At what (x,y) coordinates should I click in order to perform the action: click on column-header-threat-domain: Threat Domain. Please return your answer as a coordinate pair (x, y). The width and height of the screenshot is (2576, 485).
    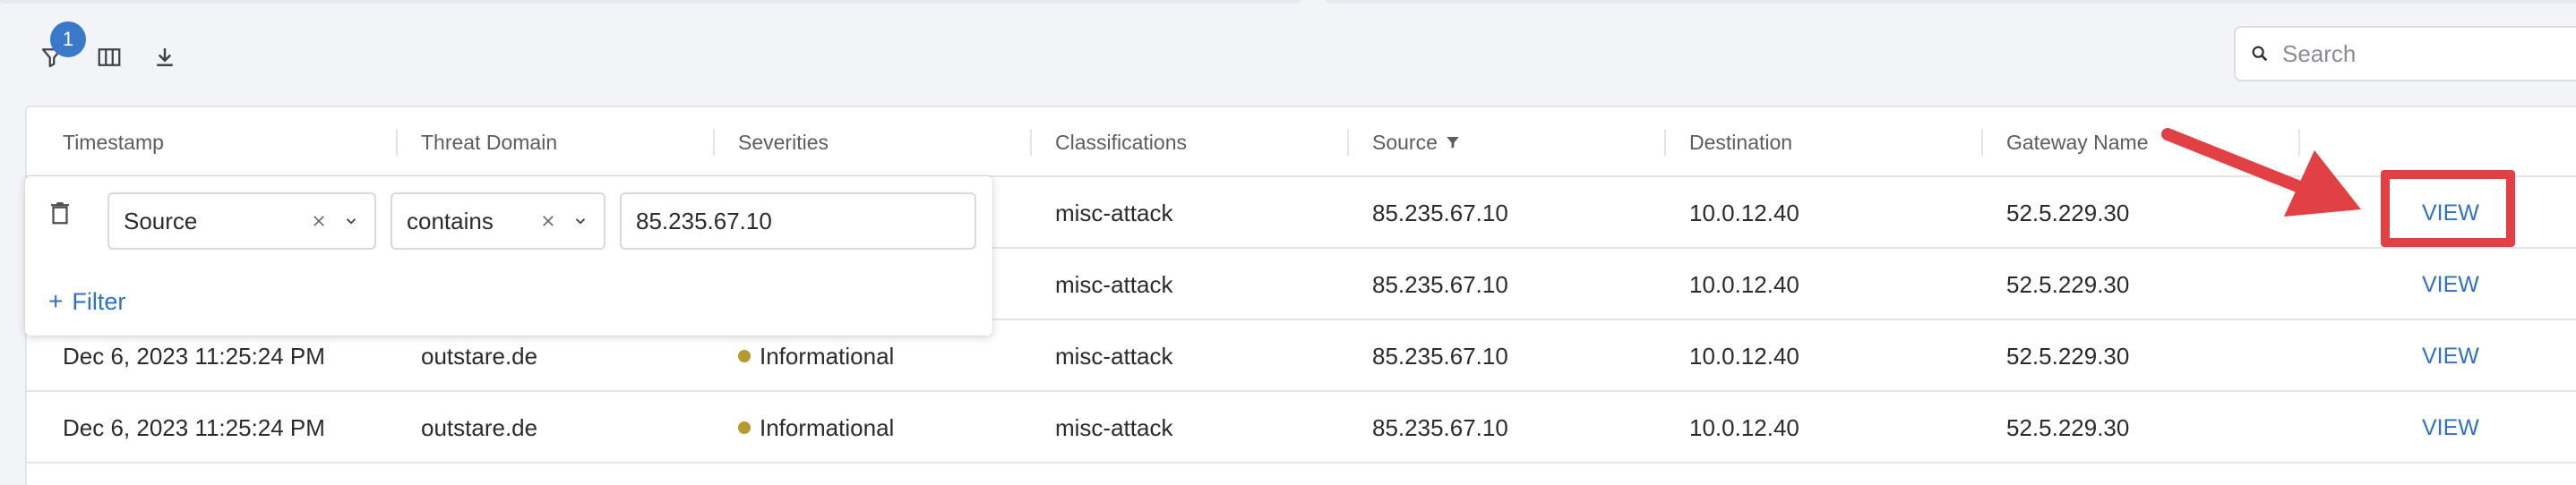
    Looking at the image, I should click on (489, 142).